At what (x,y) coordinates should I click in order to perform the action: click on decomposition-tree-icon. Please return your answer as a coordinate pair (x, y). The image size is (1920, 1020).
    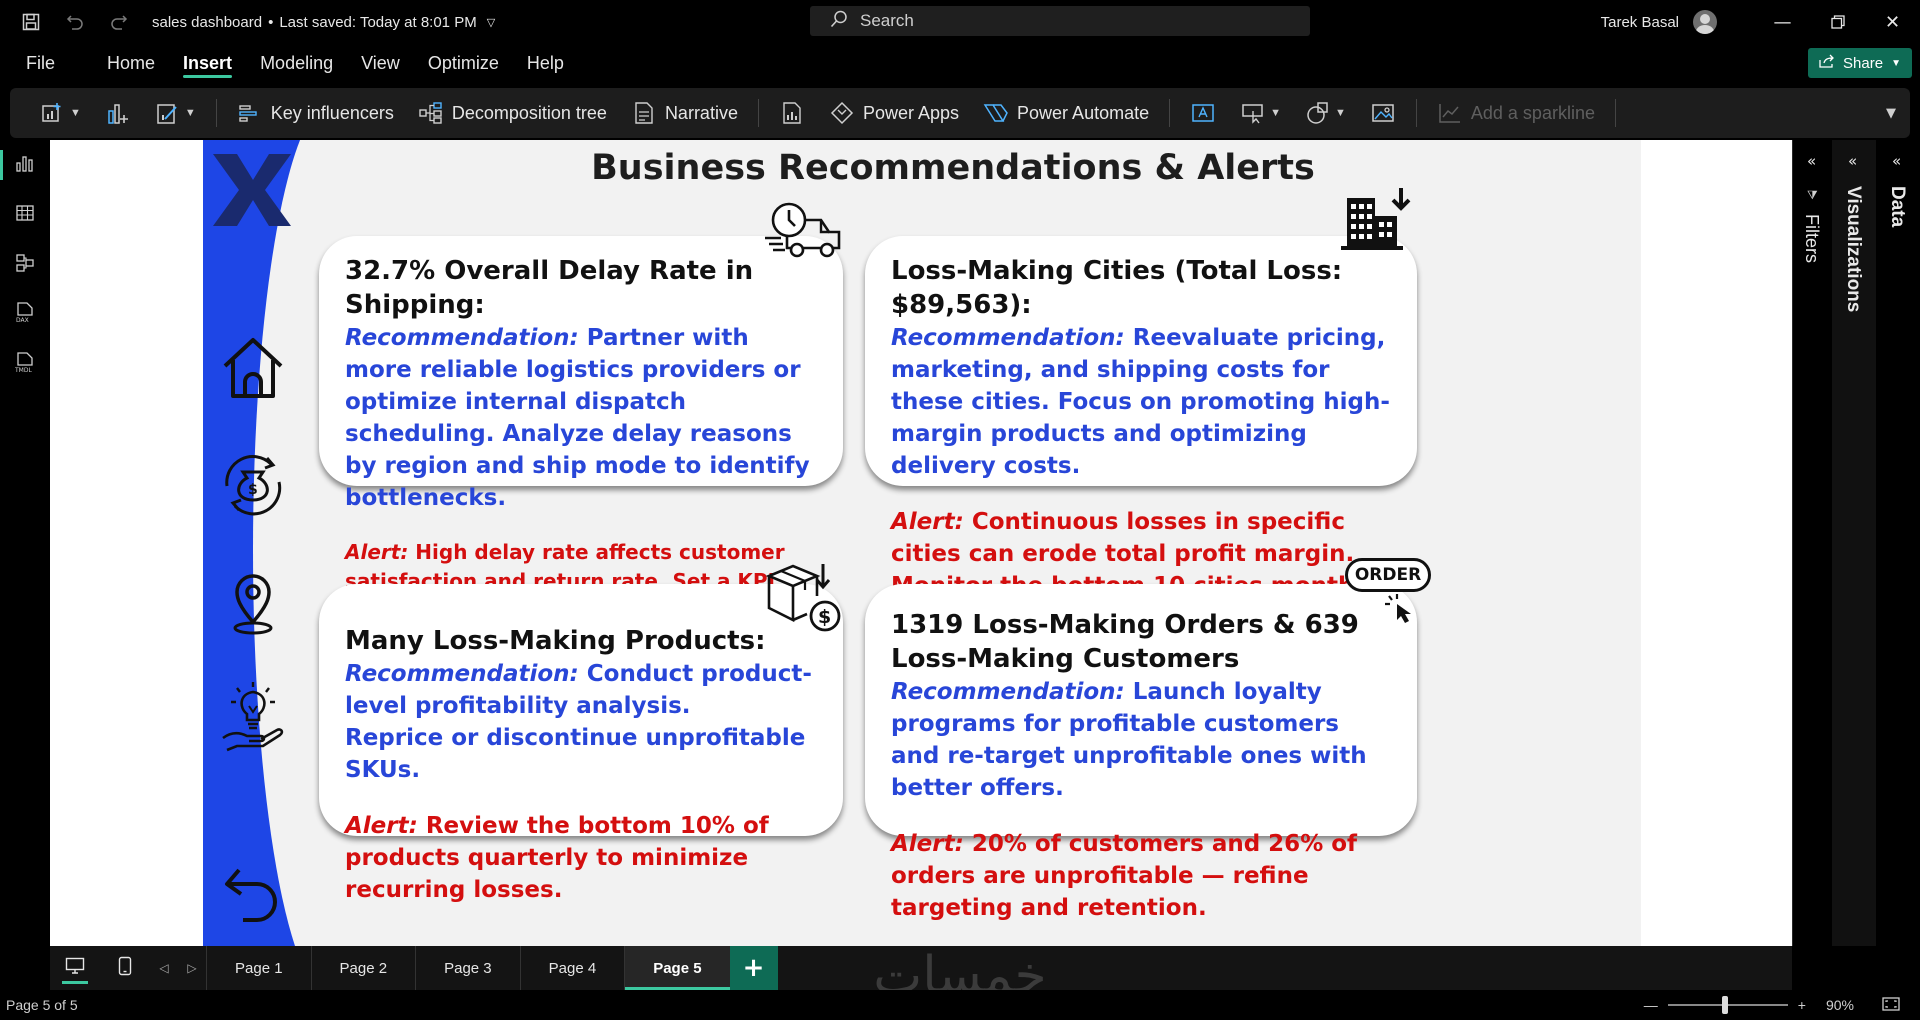
    Looking at the image, I should click on (431, 113).